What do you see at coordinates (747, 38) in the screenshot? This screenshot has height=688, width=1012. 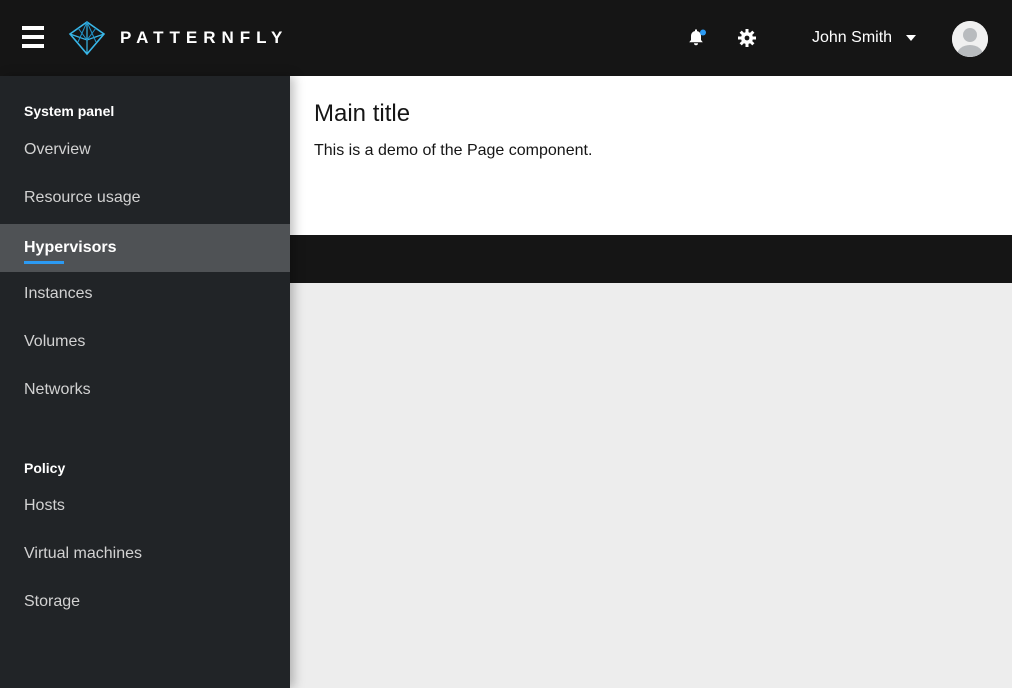 I see `gear-icon` at bounding box center [747, 38].